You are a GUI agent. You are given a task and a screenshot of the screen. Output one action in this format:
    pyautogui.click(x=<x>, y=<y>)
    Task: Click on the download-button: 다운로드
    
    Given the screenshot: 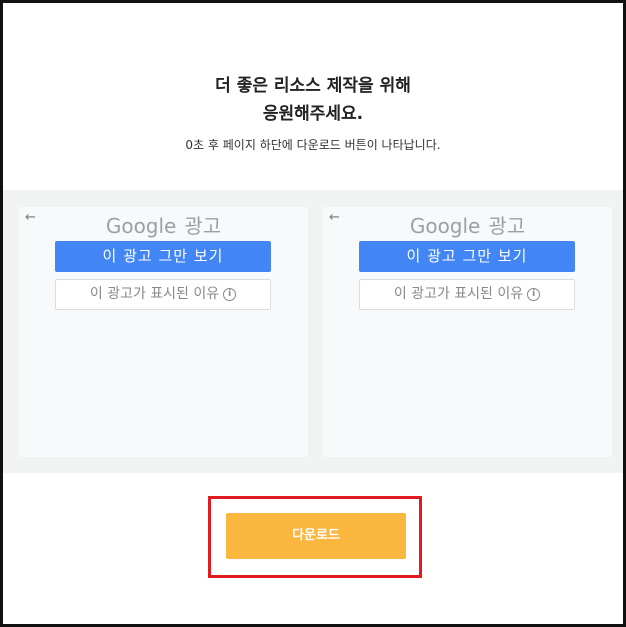 What is the action you would take?
    pyautogui.click(x=316, y=536)
    